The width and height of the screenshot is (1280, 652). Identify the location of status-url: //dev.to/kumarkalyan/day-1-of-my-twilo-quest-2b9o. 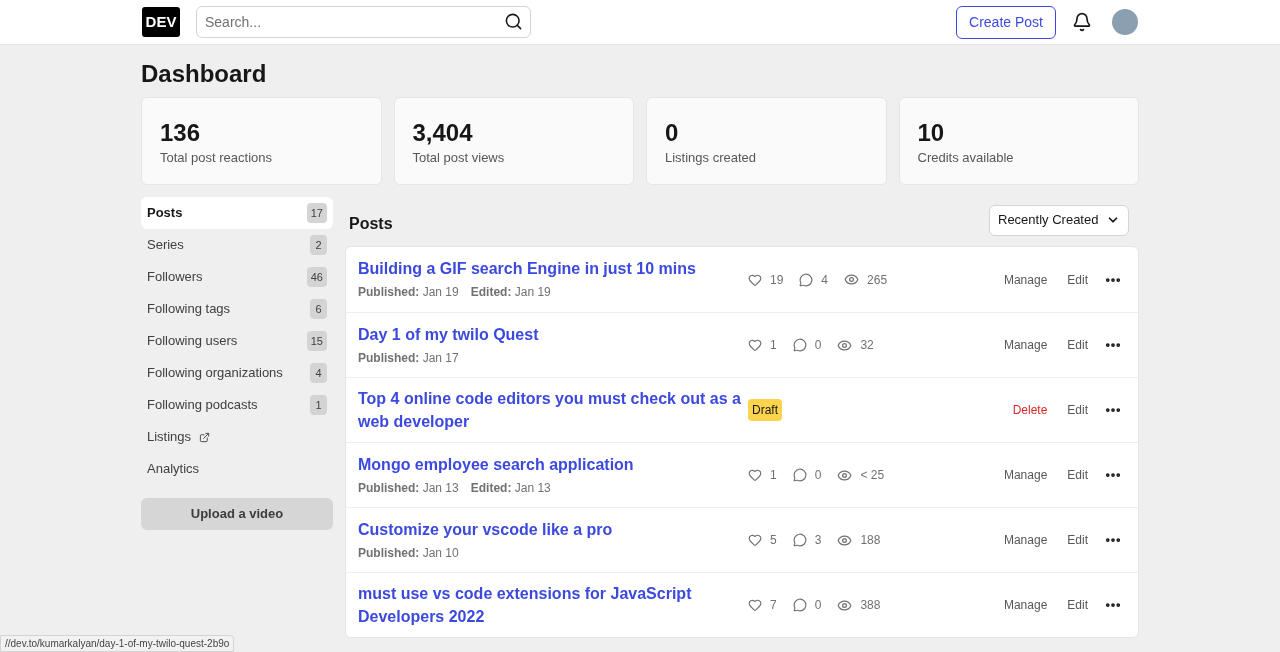
(117, 643).